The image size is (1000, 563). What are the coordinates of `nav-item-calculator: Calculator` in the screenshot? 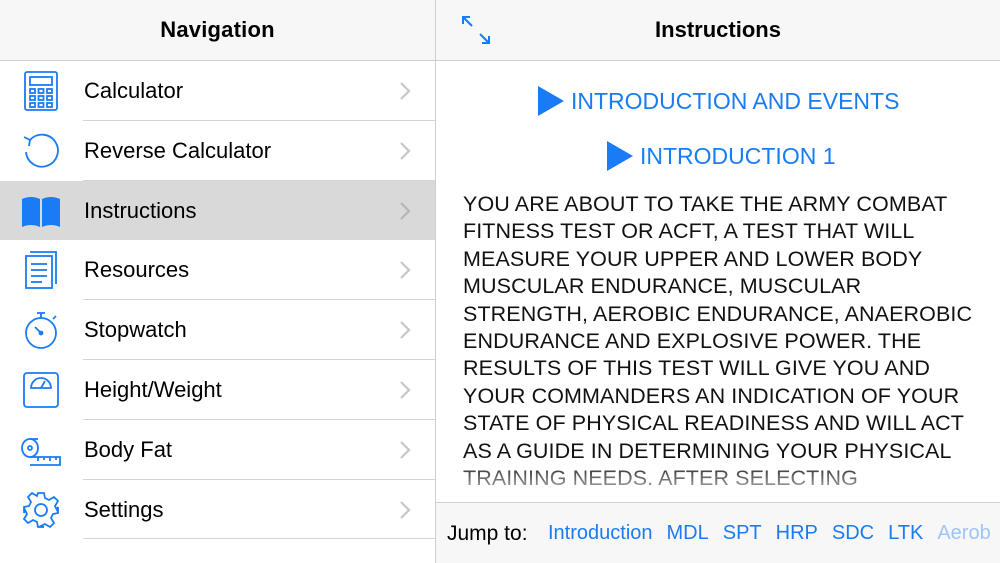 It's located at (217, 91).